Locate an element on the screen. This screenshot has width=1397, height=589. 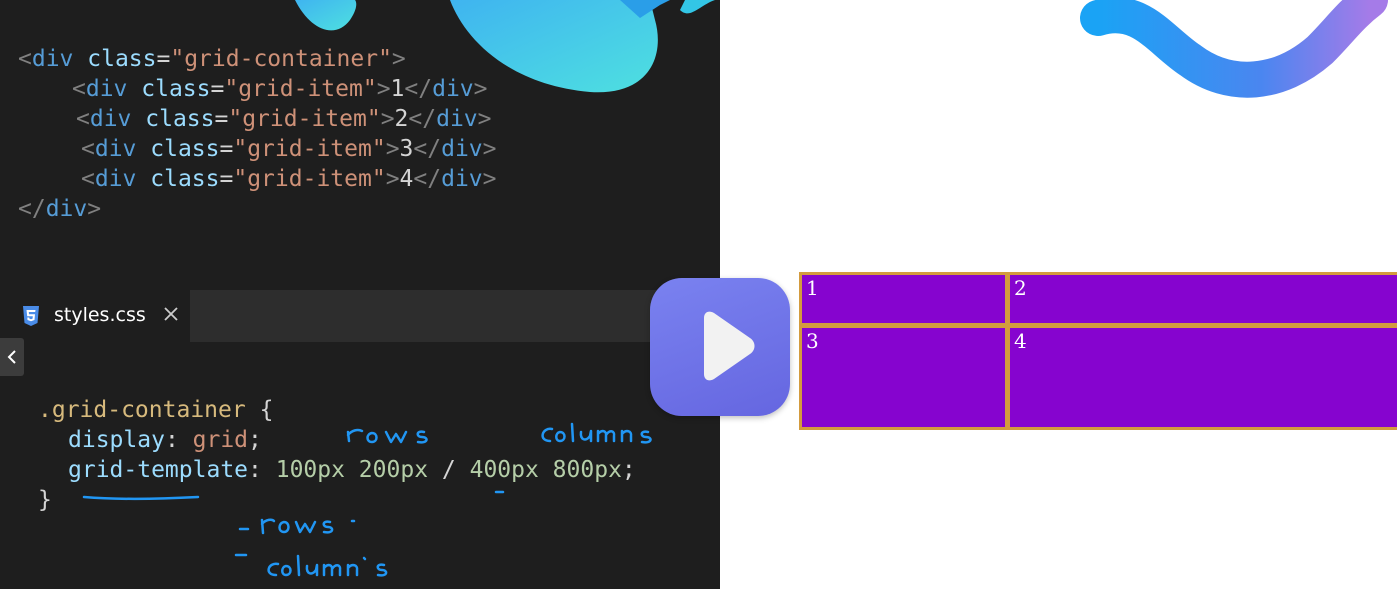
grid-item-4: 4 is located at coordinates (1203, 377).